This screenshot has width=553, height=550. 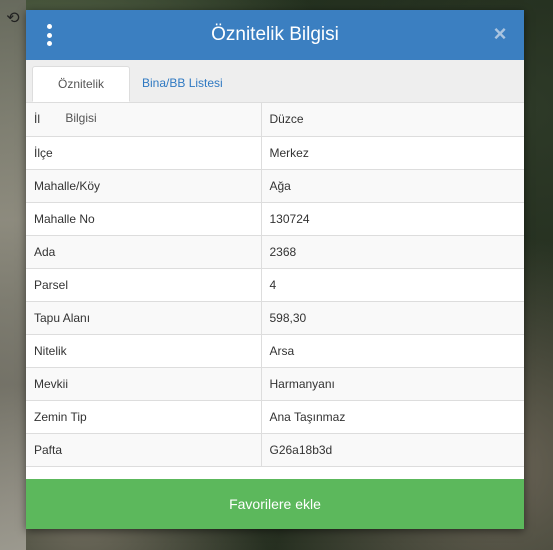 What do you see at coordinates (144, 153) in the screenshot?
I see `attribute-key: İlçe` at bounding box center [144, 153].